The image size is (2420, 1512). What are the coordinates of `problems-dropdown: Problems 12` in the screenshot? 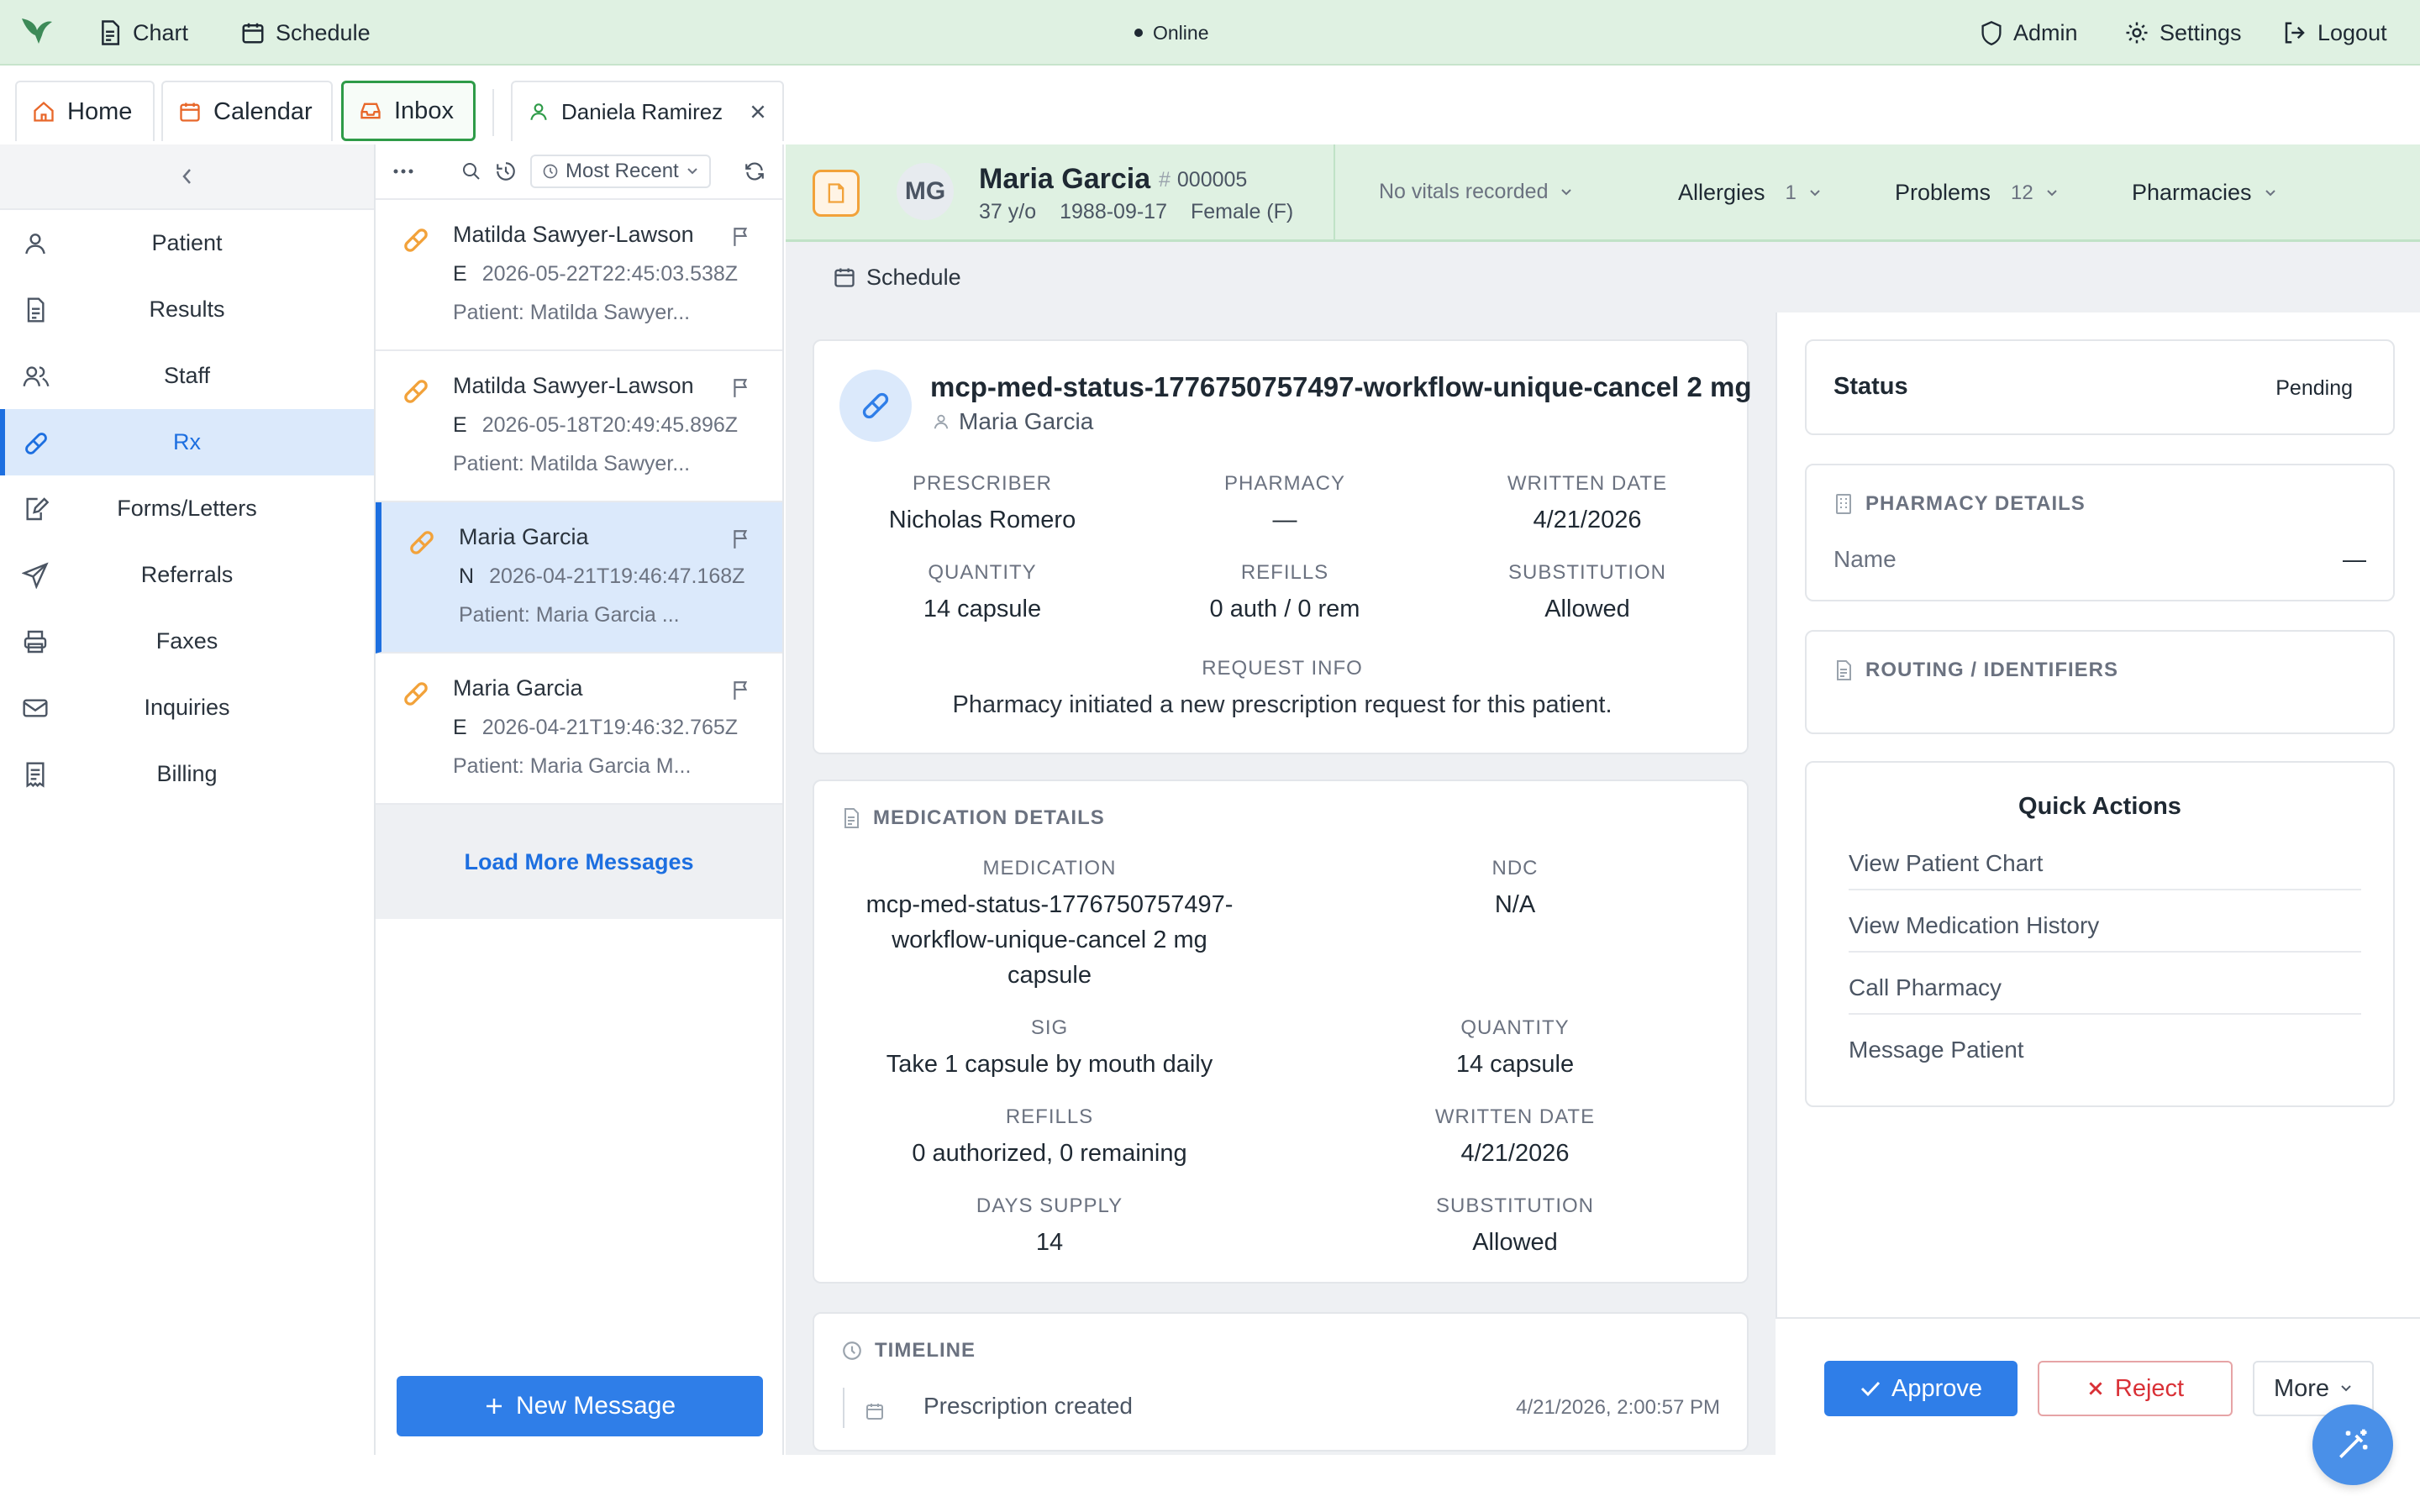 It's located at (1977, 193).